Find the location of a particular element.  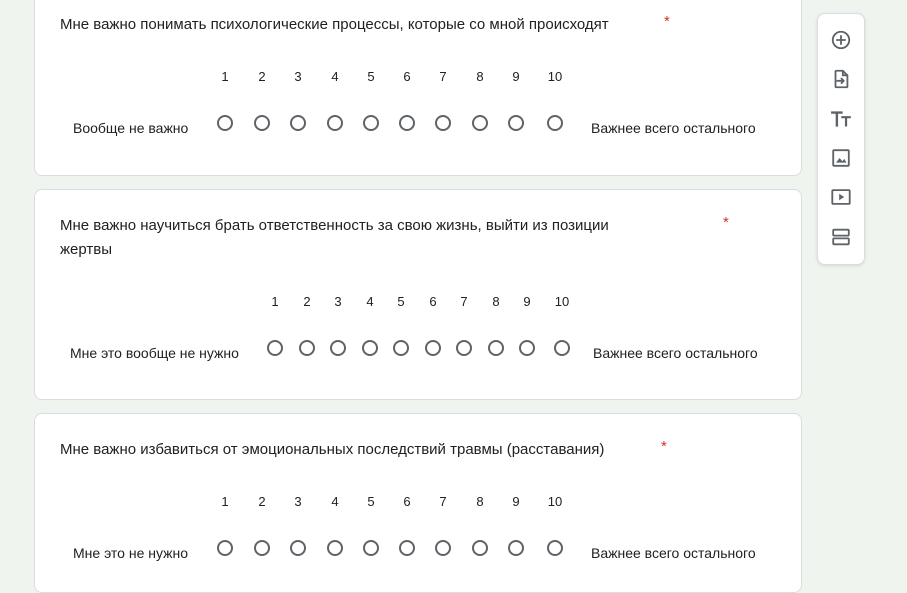

add-video-button is located at coordinates (841, 197).